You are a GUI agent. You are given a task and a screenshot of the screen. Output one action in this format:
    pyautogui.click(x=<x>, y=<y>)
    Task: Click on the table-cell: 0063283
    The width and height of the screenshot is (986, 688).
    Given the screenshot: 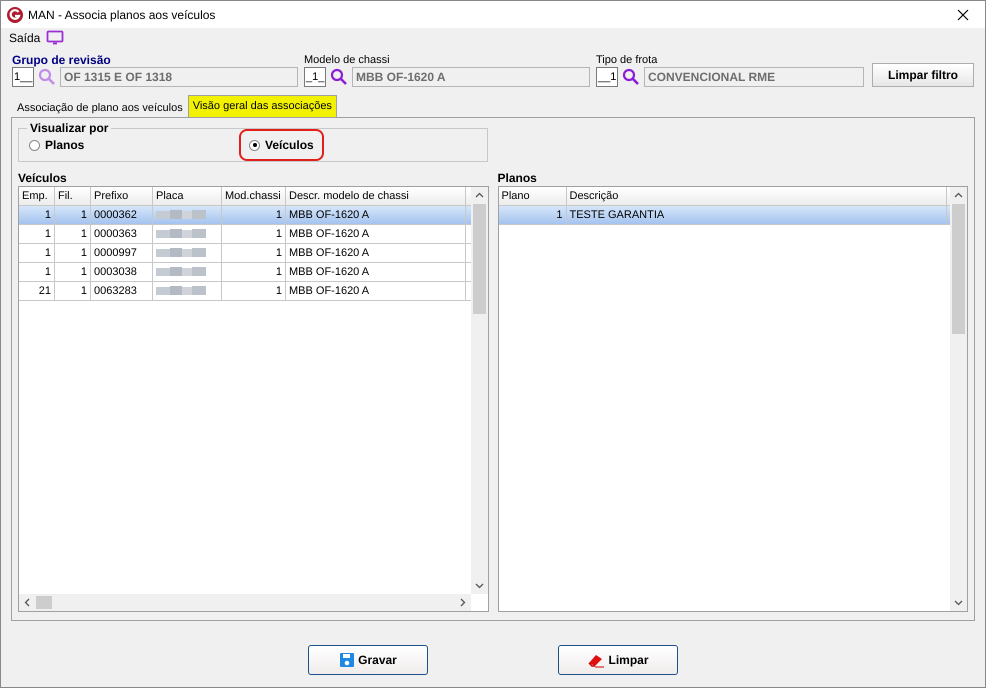 What is the action you would take?
    pyautogui.click(x=115, y=291)
    